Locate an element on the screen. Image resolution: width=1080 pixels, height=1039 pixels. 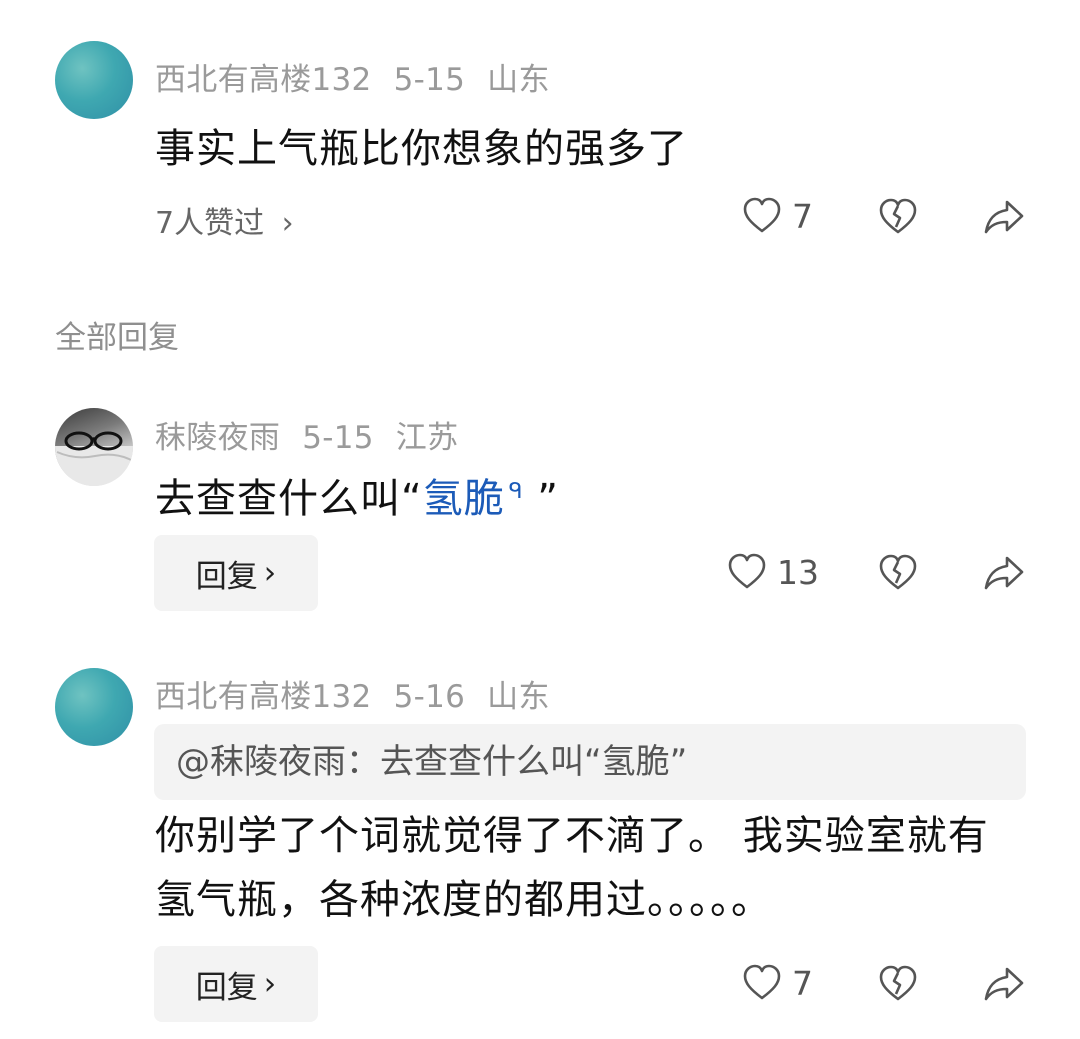
comment-location: 江苏 is located at coordinates (427, 438).